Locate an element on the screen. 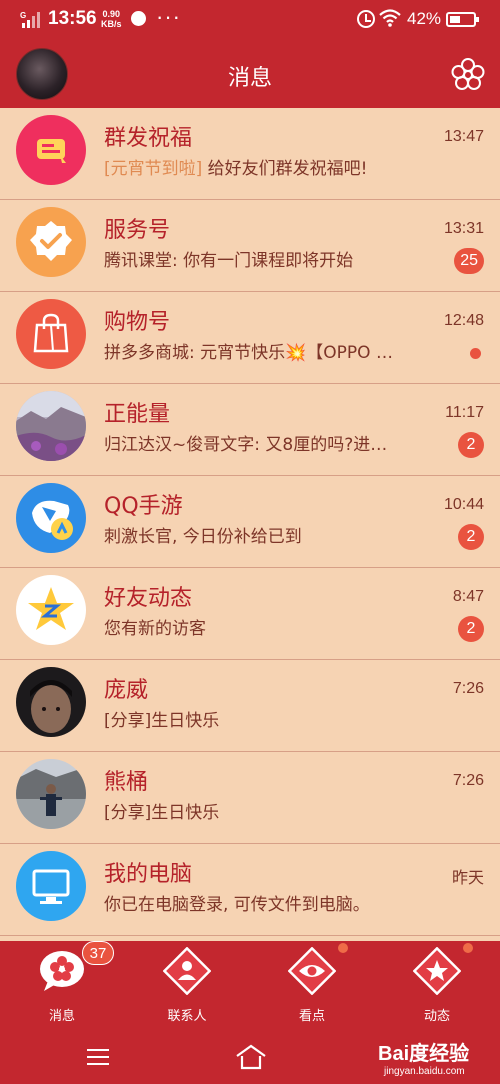 The width and height of the screenshot is (500, 1084). conversation-preview: 你已在电脑登录, 可传文件到电脑。 is located at coordinates (237, 905).